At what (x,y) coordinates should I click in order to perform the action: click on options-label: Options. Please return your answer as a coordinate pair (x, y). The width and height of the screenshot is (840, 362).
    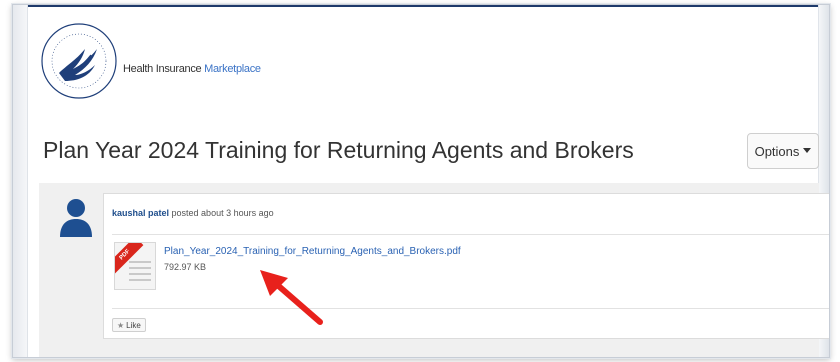
    Looking at the image, I should click on (777, 151).